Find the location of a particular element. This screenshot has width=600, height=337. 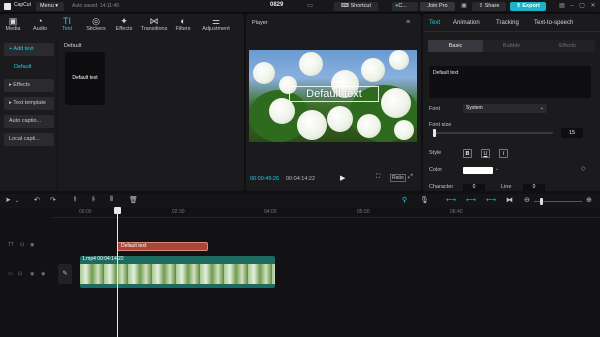

font-size-slider is located at coordinates (493, 133).